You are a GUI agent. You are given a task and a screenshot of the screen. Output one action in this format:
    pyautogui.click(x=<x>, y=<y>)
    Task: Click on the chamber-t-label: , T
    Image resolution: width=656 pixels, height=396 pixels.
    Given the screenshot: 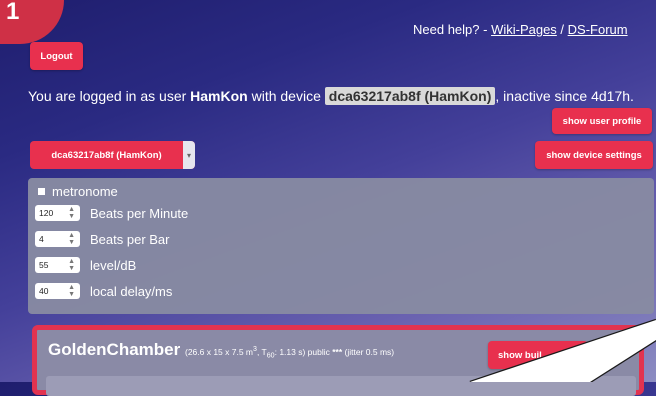 What is the action you would take?
    pyautogui.click(x=261, y=352)
    